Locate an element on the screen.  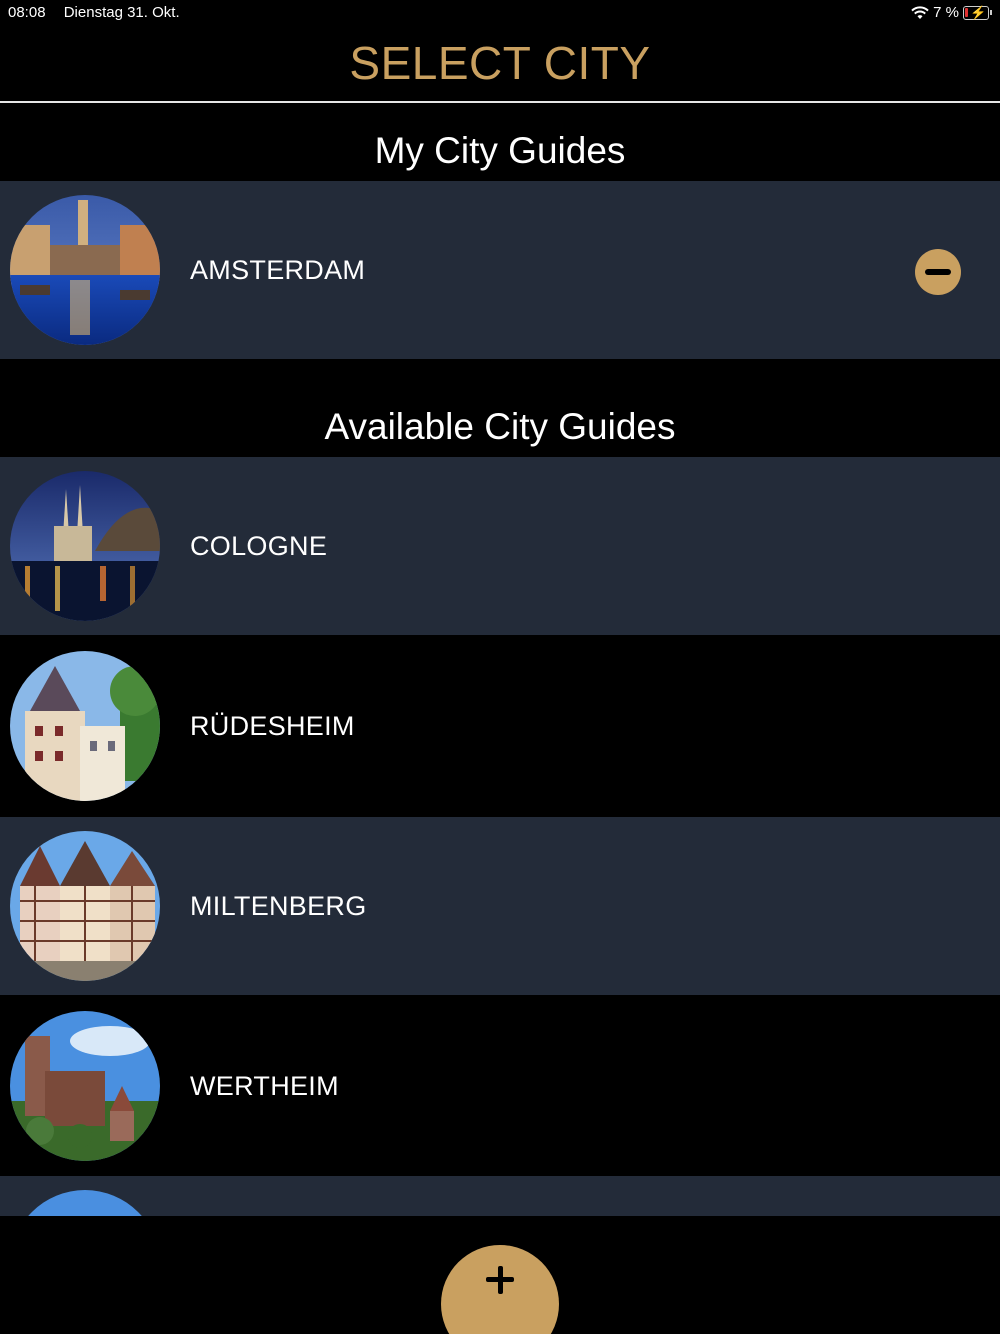
section-title-available-city-guides: Available City Guides is located at coordinates (500, 426).